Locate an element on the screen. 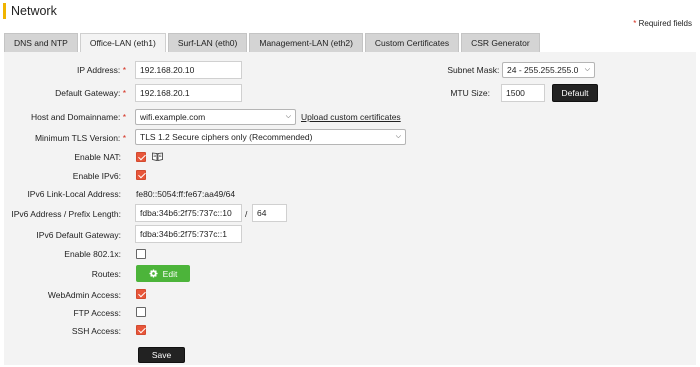 The height and width of the screenshot is (367, 700). page-header: Network is located at coordinates (30, 11).